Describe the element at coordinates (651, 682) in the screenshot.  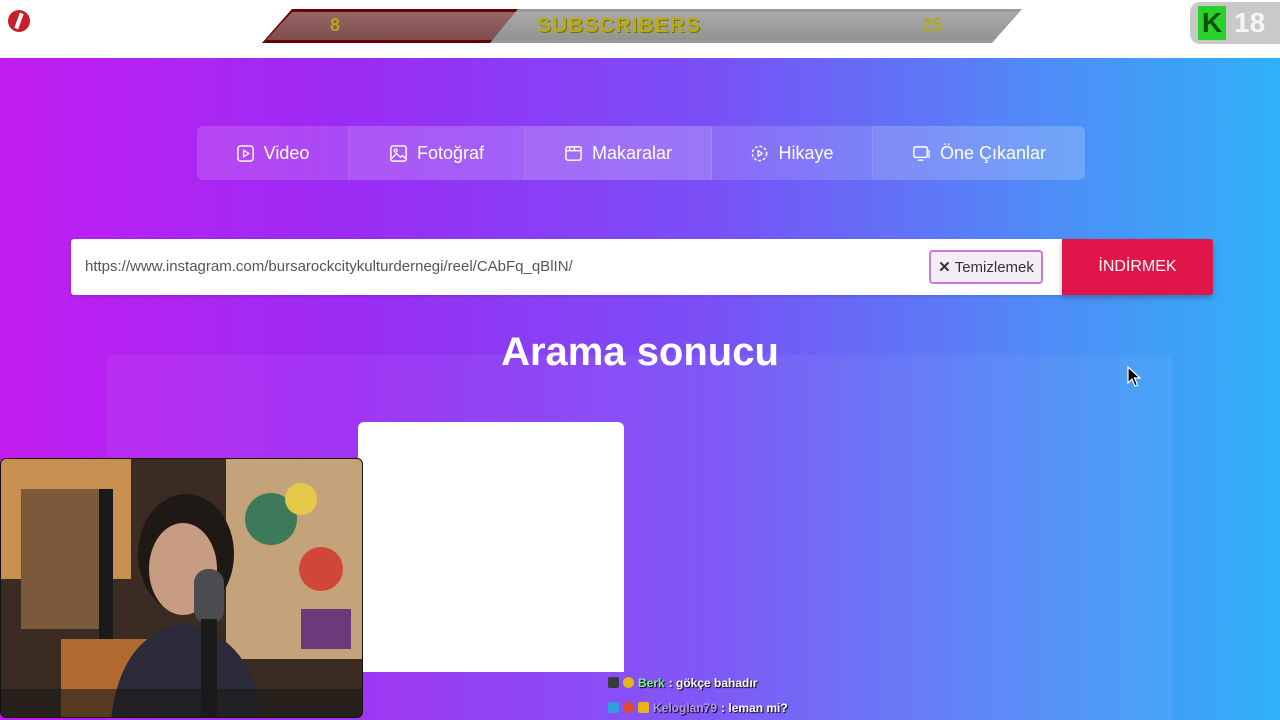
I see `chat-username: Berk` at that location.